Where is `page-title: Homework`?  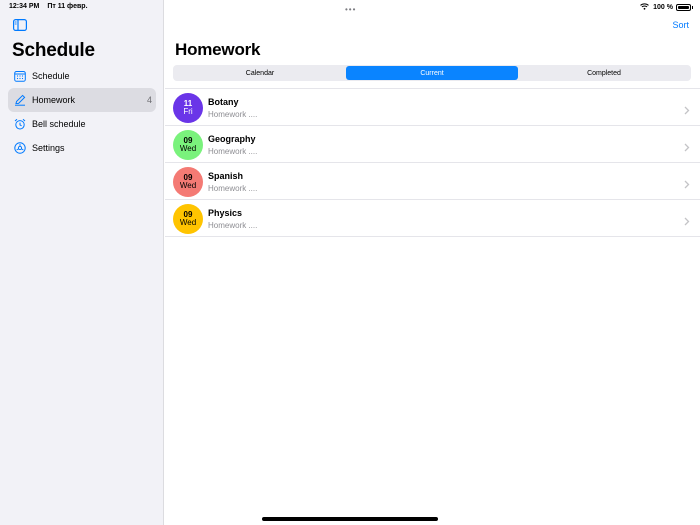
page-title: Homework is located at coordinates (218, 49).